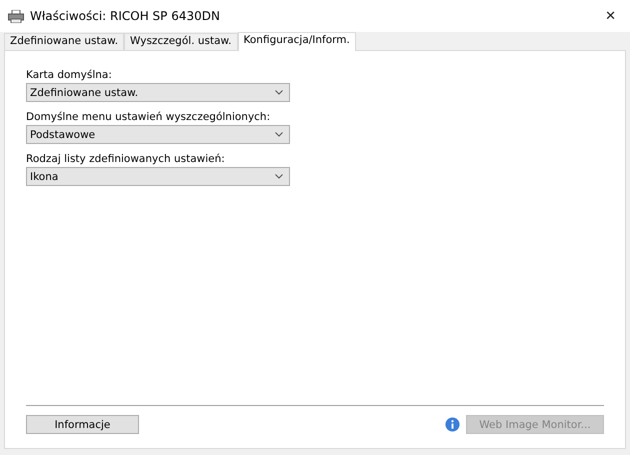  What do you see at coordinates (181, 41) in the screenshot?
I see `tab: Wyszczegól. ustaw.` at bounding box center [181, 41].